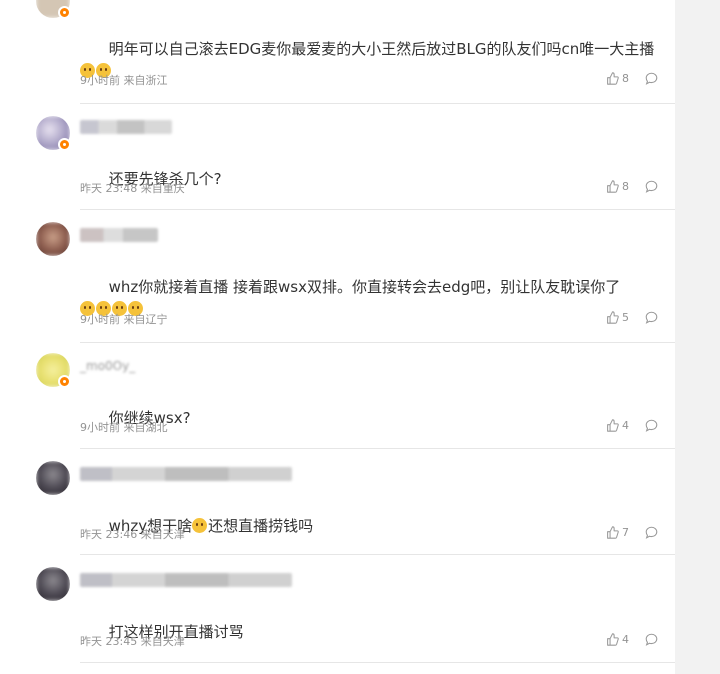  Describe the element at coordinates (132, 534) in the screenshot. I see `comment-meta: 昨天 23:46 来自天津` at that location.